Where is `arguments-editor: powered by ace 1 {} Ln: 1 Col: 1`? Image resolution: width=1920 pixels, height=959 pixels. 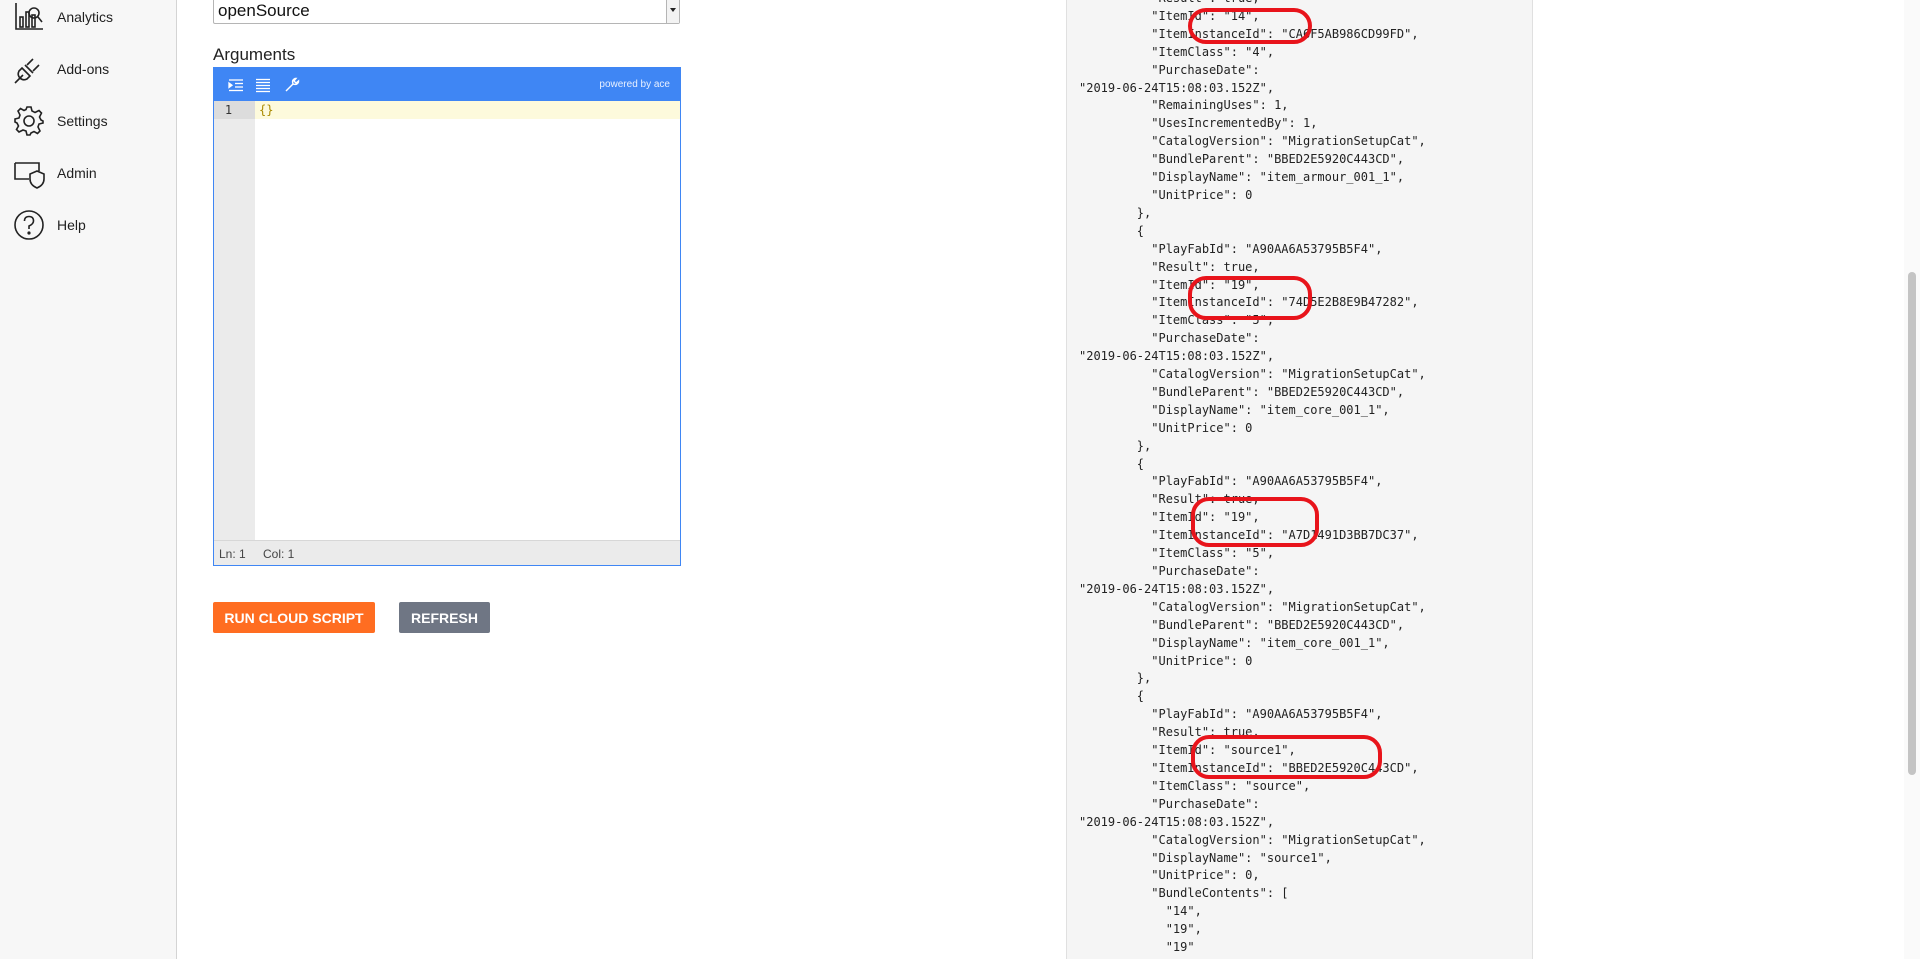
arguments-editor: powered by ace 1 {} Ln: 1 Col: 1 is located at coordinates (447, 316).